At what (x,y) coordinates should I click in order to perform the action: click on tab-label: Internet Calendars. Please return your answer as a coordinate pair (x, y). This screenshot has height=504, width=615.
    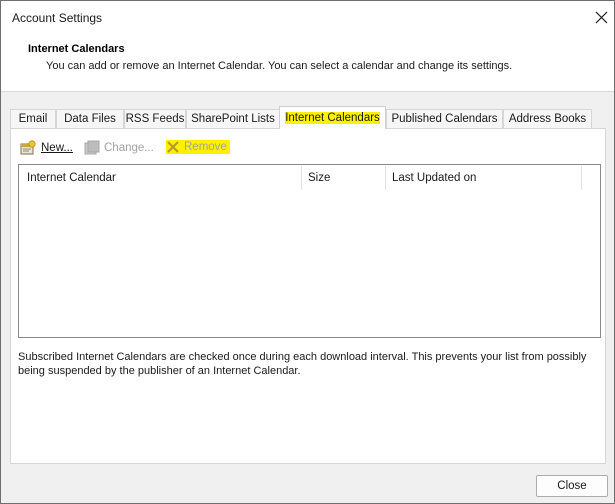
    Looking at the image, I should click on (332, 118).